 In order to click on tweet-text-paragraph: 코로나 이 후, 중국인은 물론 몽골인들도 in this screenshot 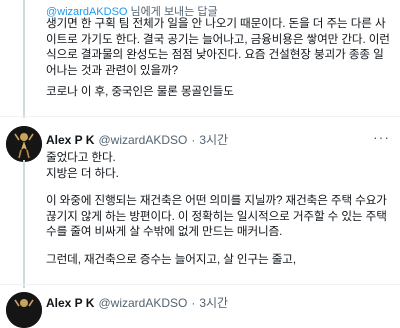, I will do `click(140, 91)`.